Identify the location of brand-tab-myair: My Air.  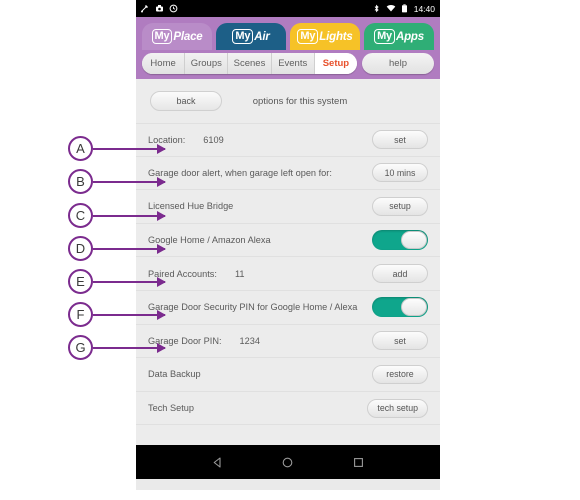
(251, 36).